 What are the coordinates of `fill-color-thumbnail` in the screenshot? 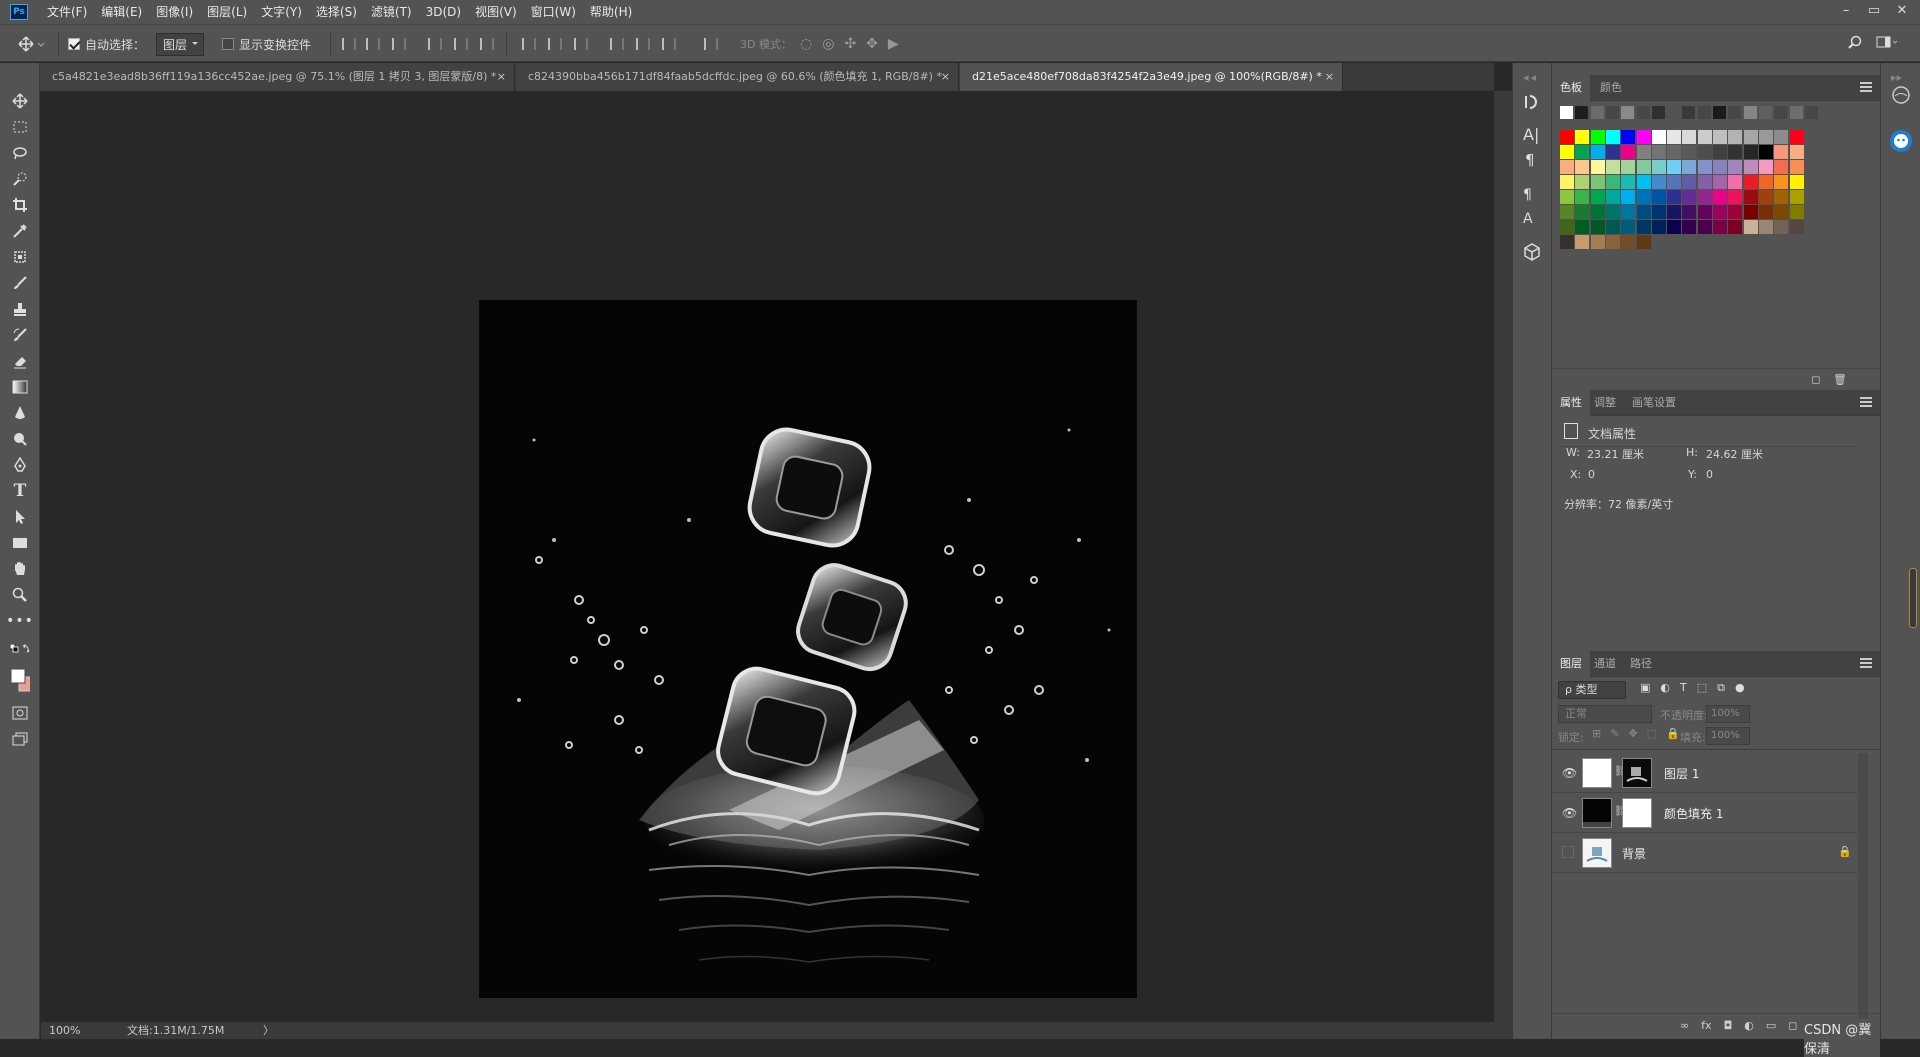 It's located at (1597, 813).